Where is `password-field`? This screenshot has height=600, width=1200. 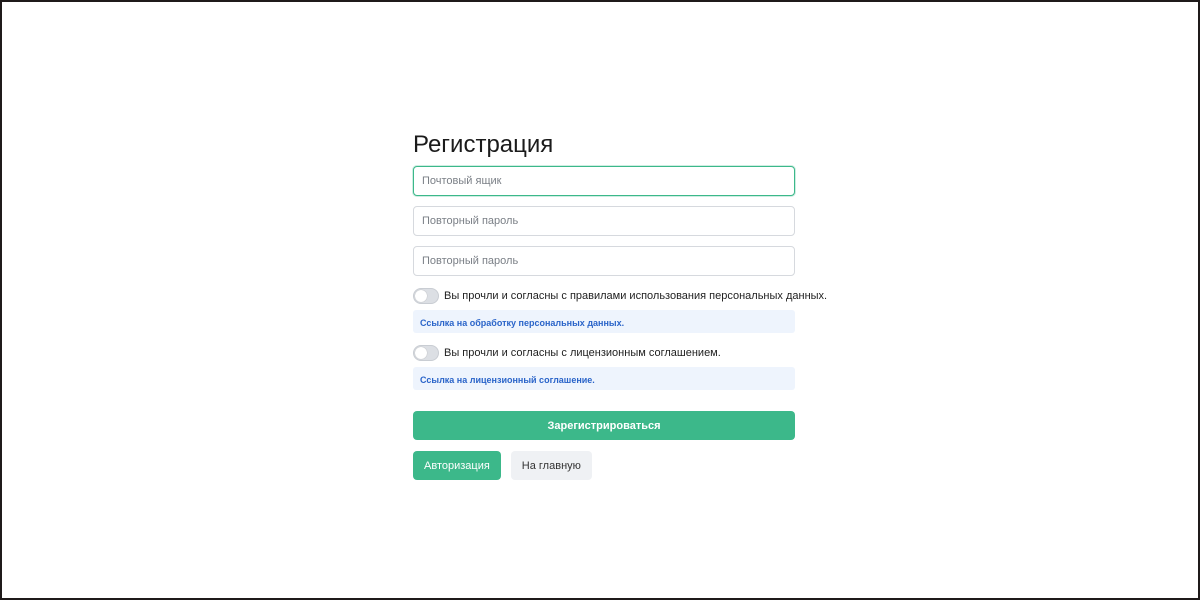
password-field is located at coordinates (604, 221).